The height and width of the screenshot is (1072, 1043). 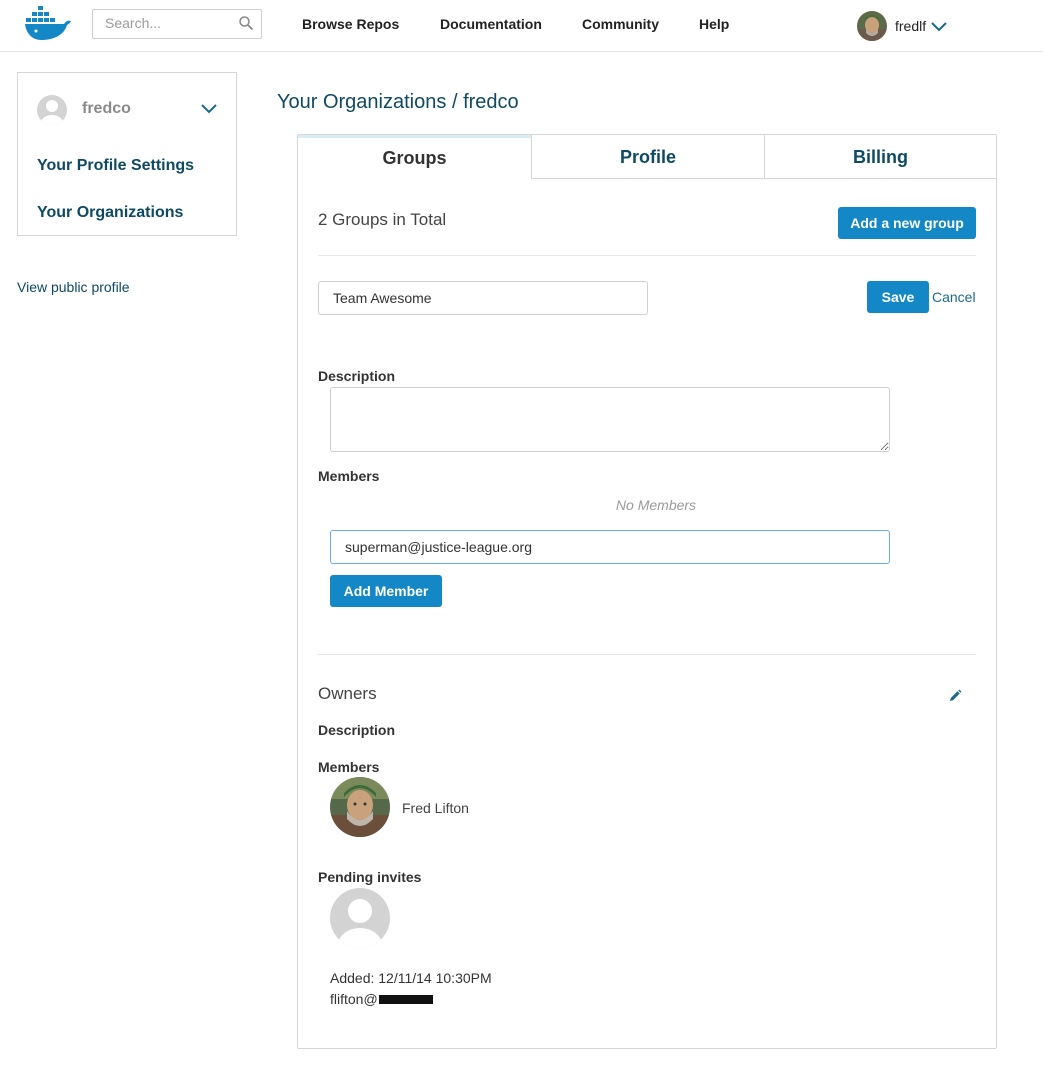 I want to click on user-avatar, so click(x=872, y=26).